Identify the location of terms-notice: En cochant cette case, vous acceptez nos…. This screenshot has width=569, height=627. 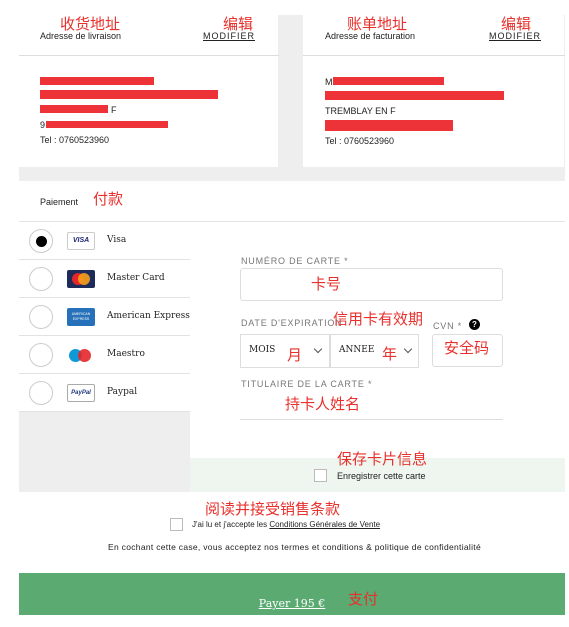
(294, 547).